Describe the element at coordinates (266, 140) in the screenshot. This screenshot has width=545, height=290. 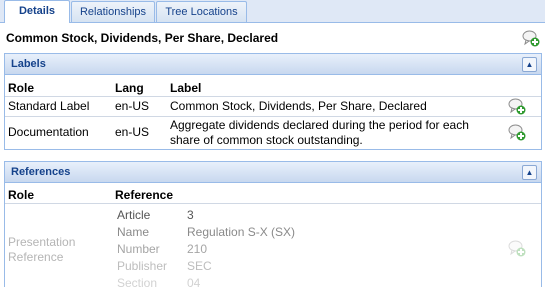
I see `label-text-line2: share of common stock outstanding.` at that location.